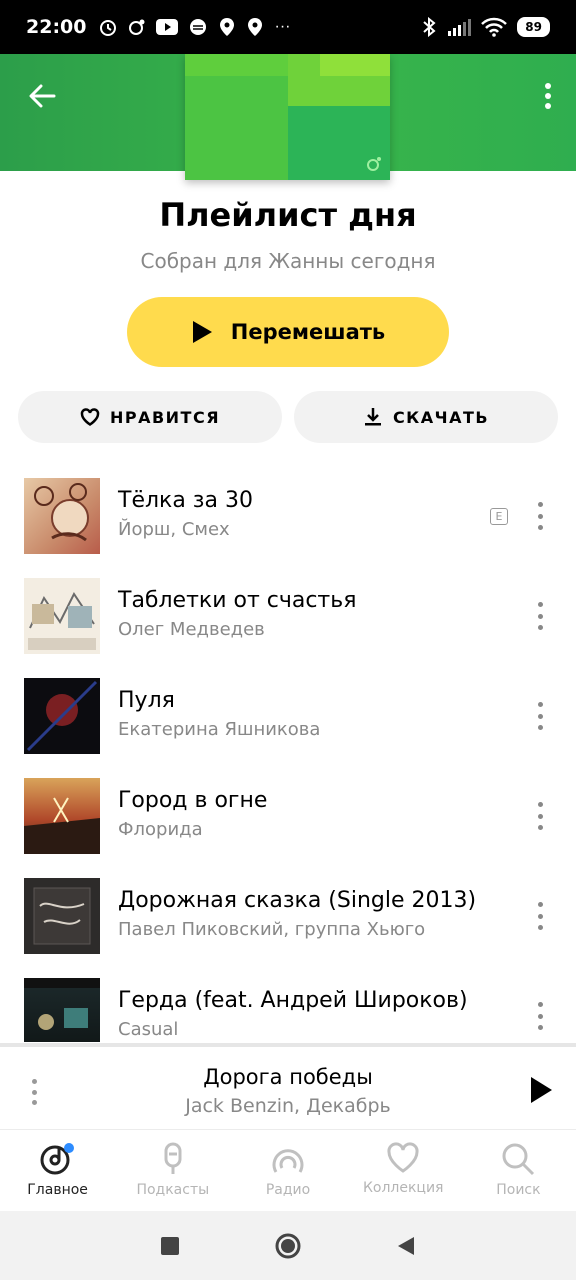 Image resolution: width=576 pixels, height=1280 pixels. What do you see at coordinates (403, 1188) in the screenshot?
I see `nav-collection-label: Коллекция` at bounding box center [403, 1188].